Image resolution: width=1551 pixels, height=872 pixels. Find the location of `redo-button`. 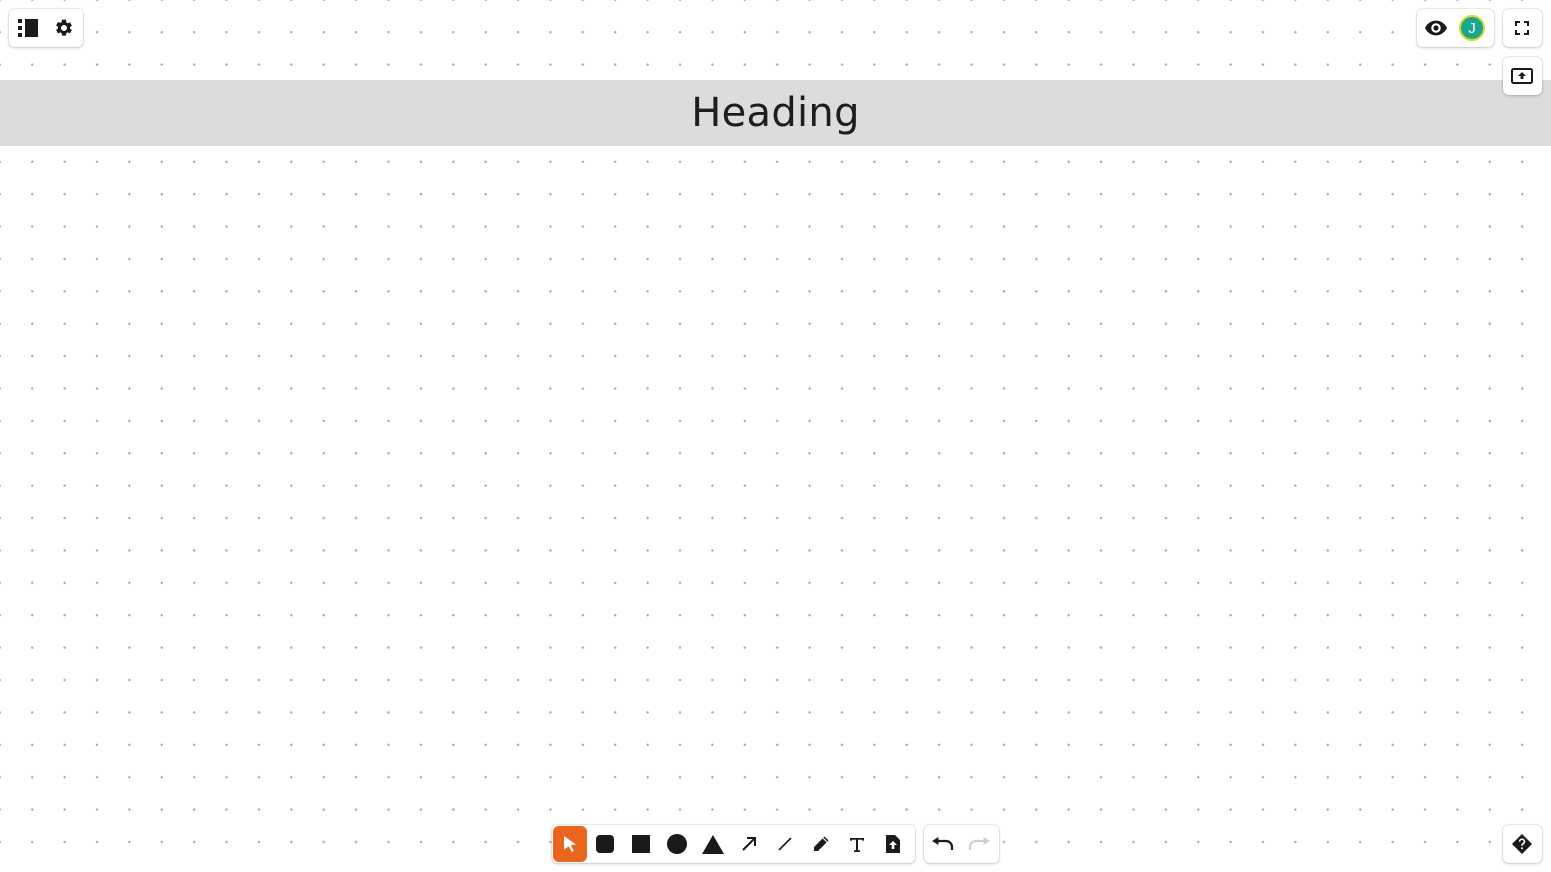

redo-button is located at coordinates (979, 844).